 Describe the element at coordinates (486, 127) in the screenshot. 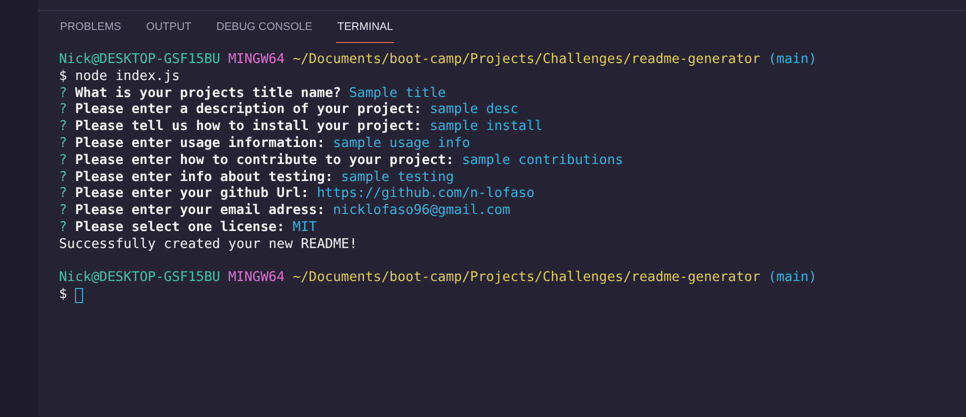

I see `answer-text: sample install` at that location.